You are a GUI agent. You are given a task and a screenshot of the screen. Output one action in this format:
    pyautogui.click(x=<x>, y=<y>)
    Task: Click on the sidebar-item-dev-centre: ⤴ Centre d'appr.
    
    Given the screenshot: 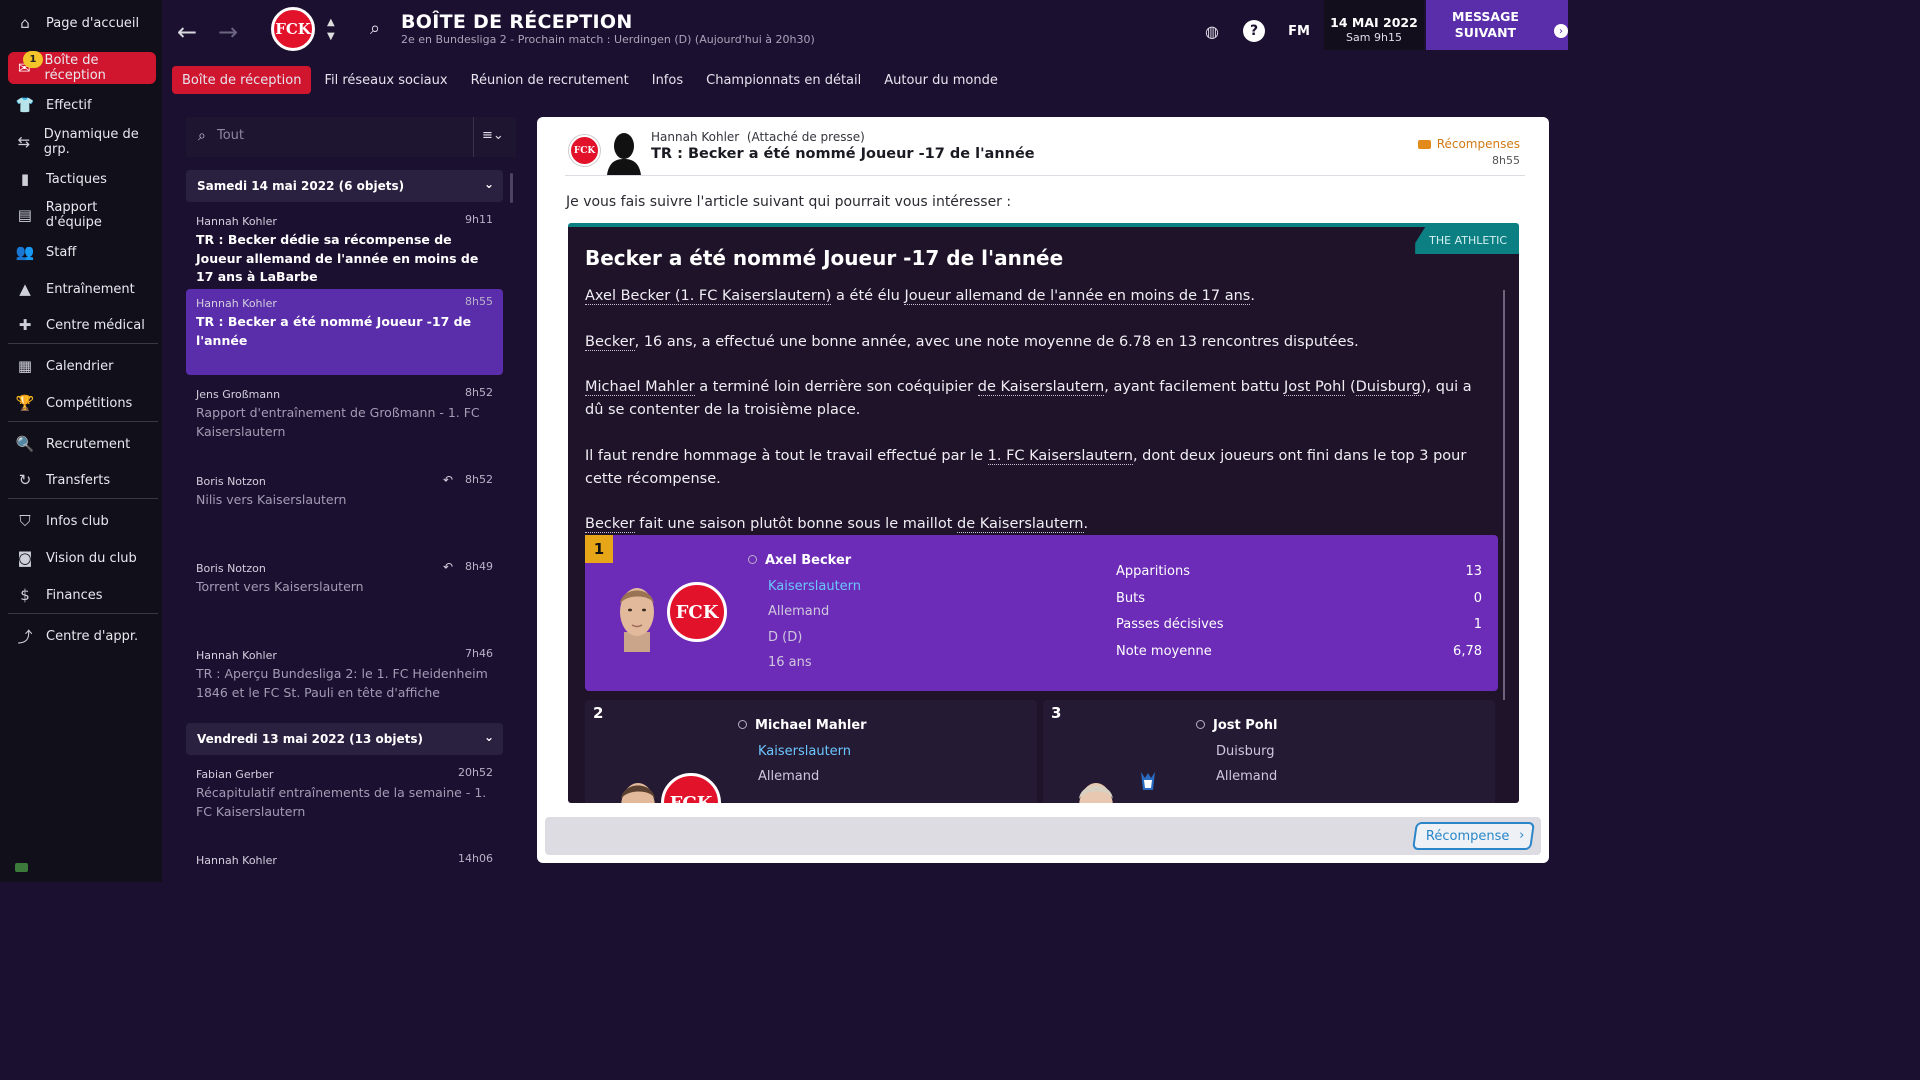 What is the action you would take?
    pyautogui.click(x=82, y=636)
    